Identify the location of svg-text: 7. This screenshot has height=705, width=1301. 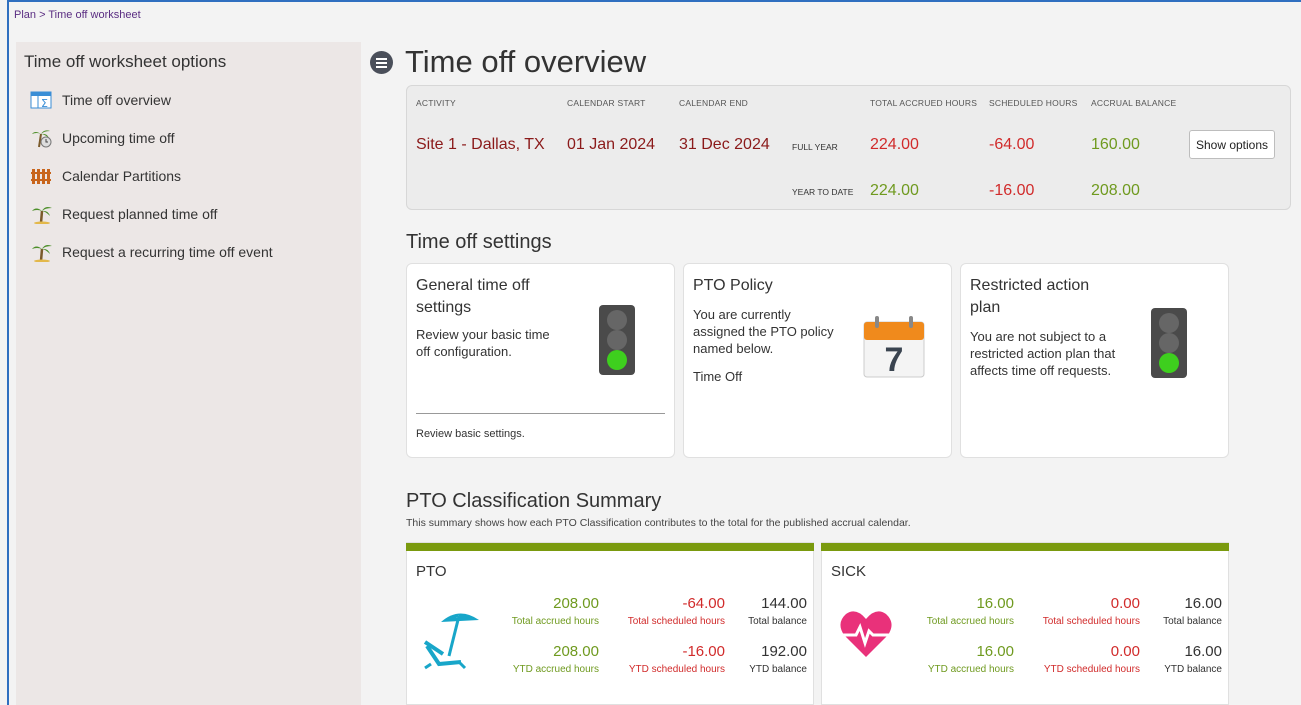
(894, 359).